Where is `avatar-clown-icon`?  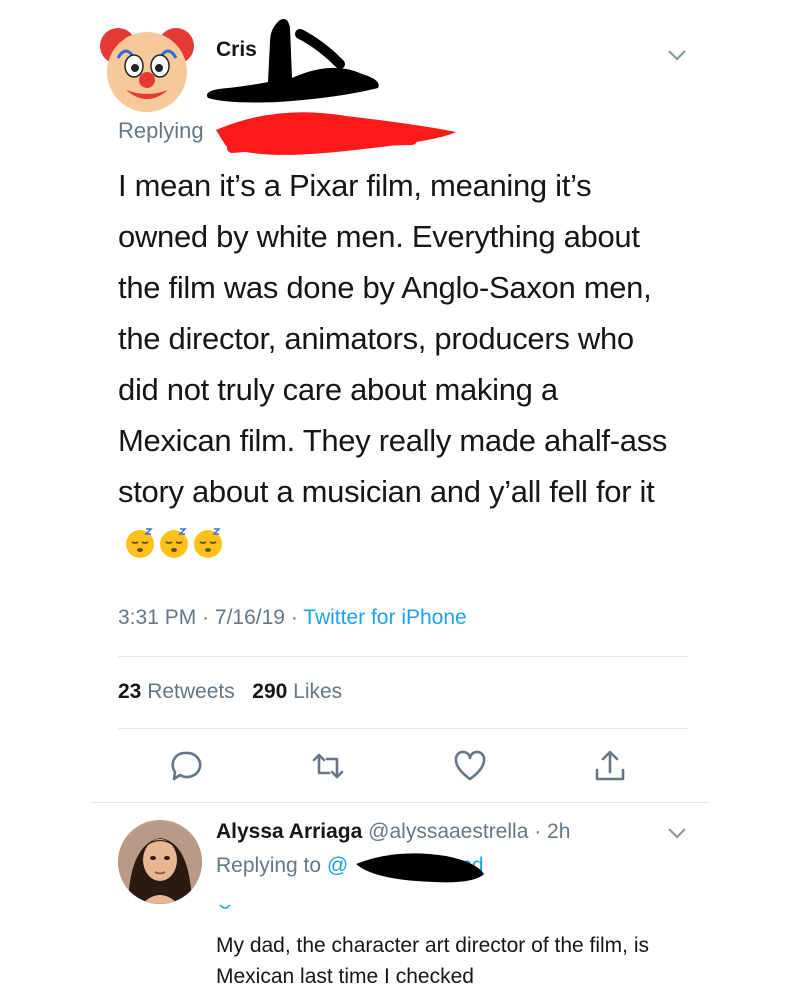 avatar-clown-icon is located at coordinates (147, 67).